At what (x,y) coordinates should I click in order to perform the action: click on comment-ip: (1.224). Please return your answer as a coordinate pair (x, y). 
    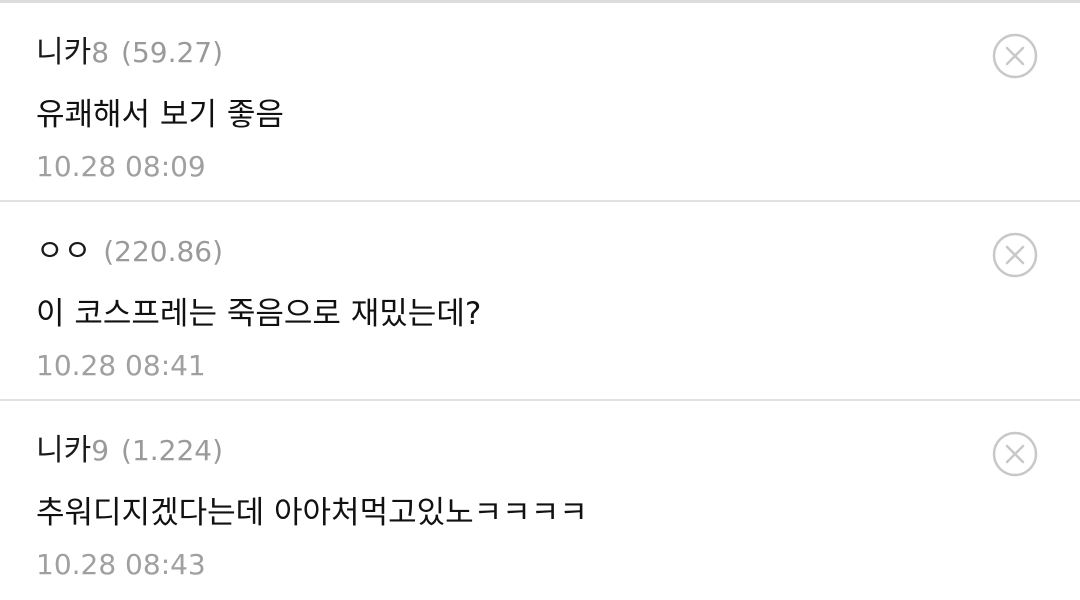
    Looking at the image, I should click on (172, 450).